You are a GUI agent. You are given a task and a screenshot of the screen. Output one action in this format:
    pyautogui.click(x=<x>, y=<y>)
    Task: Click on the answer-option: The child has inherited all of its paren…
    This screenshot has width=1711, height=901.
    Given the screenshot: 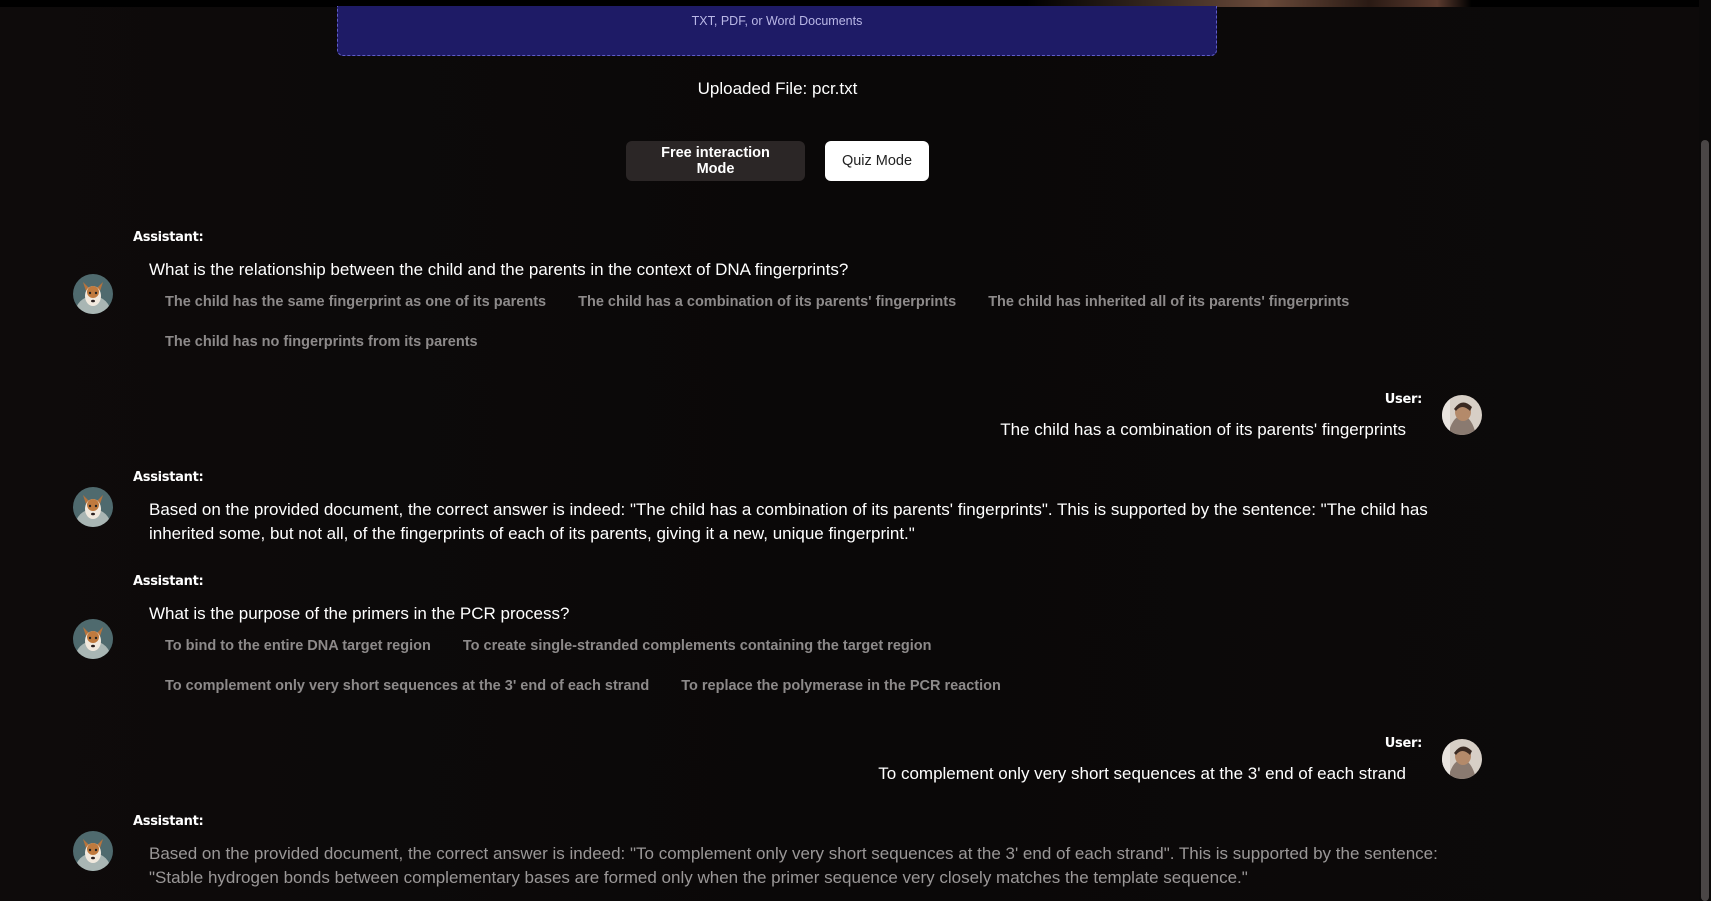 What is the action you would take?
    pyautogui.click(x=1168, y=302)
    